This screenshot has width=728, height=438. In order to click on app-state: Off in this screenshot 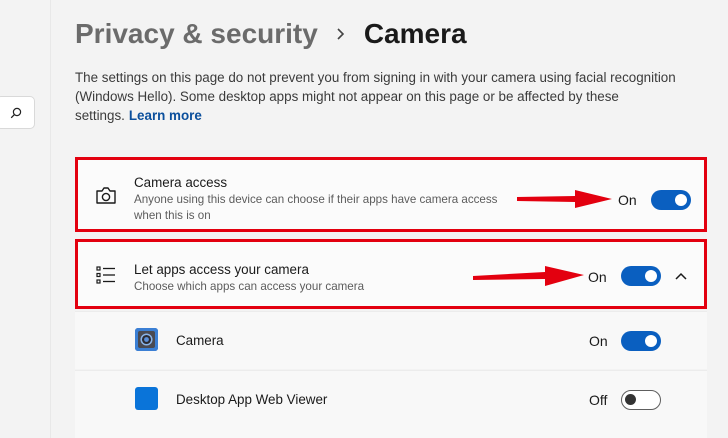, I will do `click(598, 400)`.